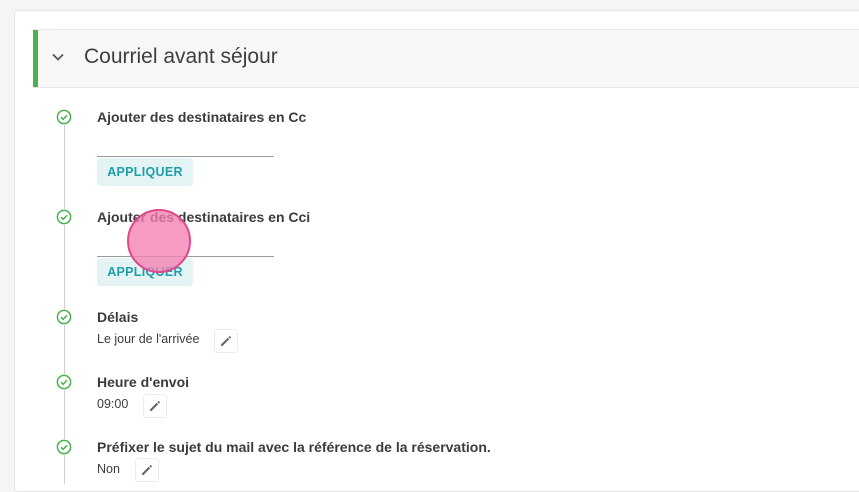 Image resolution: width=859 pixels, height=492 pixels. I want to click on step-title-cc: Ajouter des destinataires en Cc, so click(202, 117).